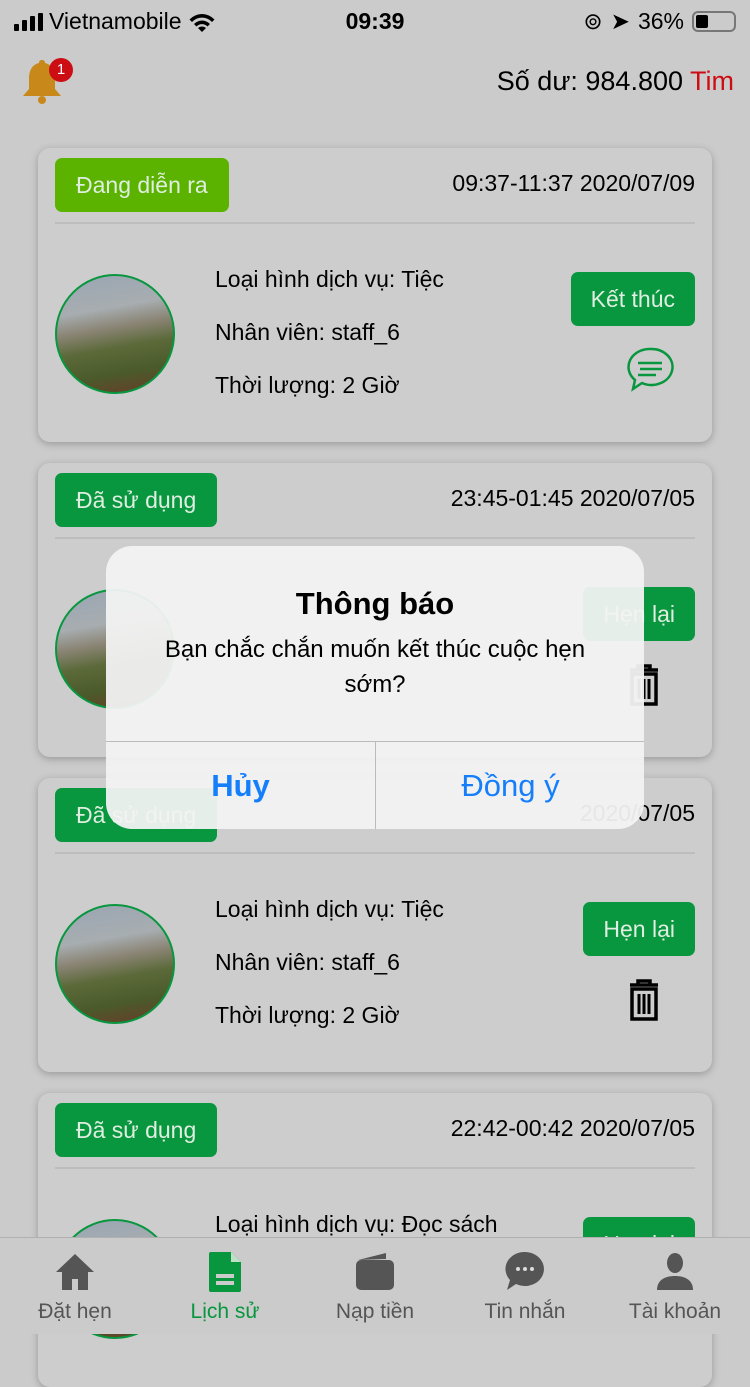 This screenshot has height=1387, width=750. I want to click on tab-label: Tin nhắn, so click(525, 1311).